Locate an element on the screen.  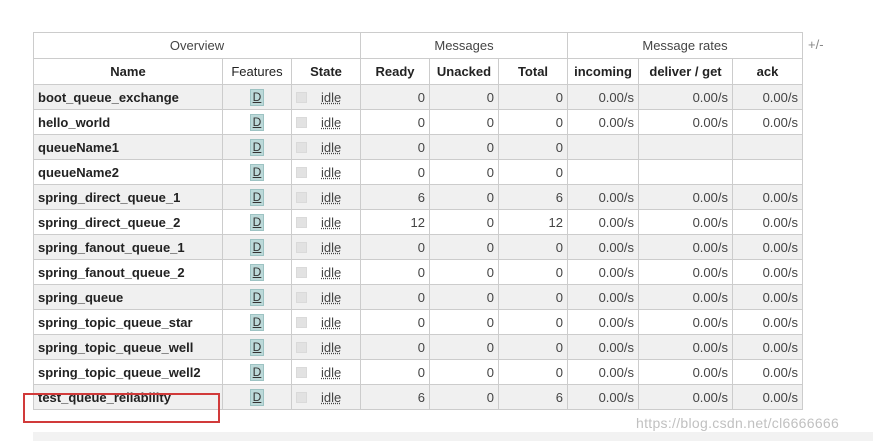
queue-name-link: spring_direct_queue_1 is located at coordinates (128, 197).